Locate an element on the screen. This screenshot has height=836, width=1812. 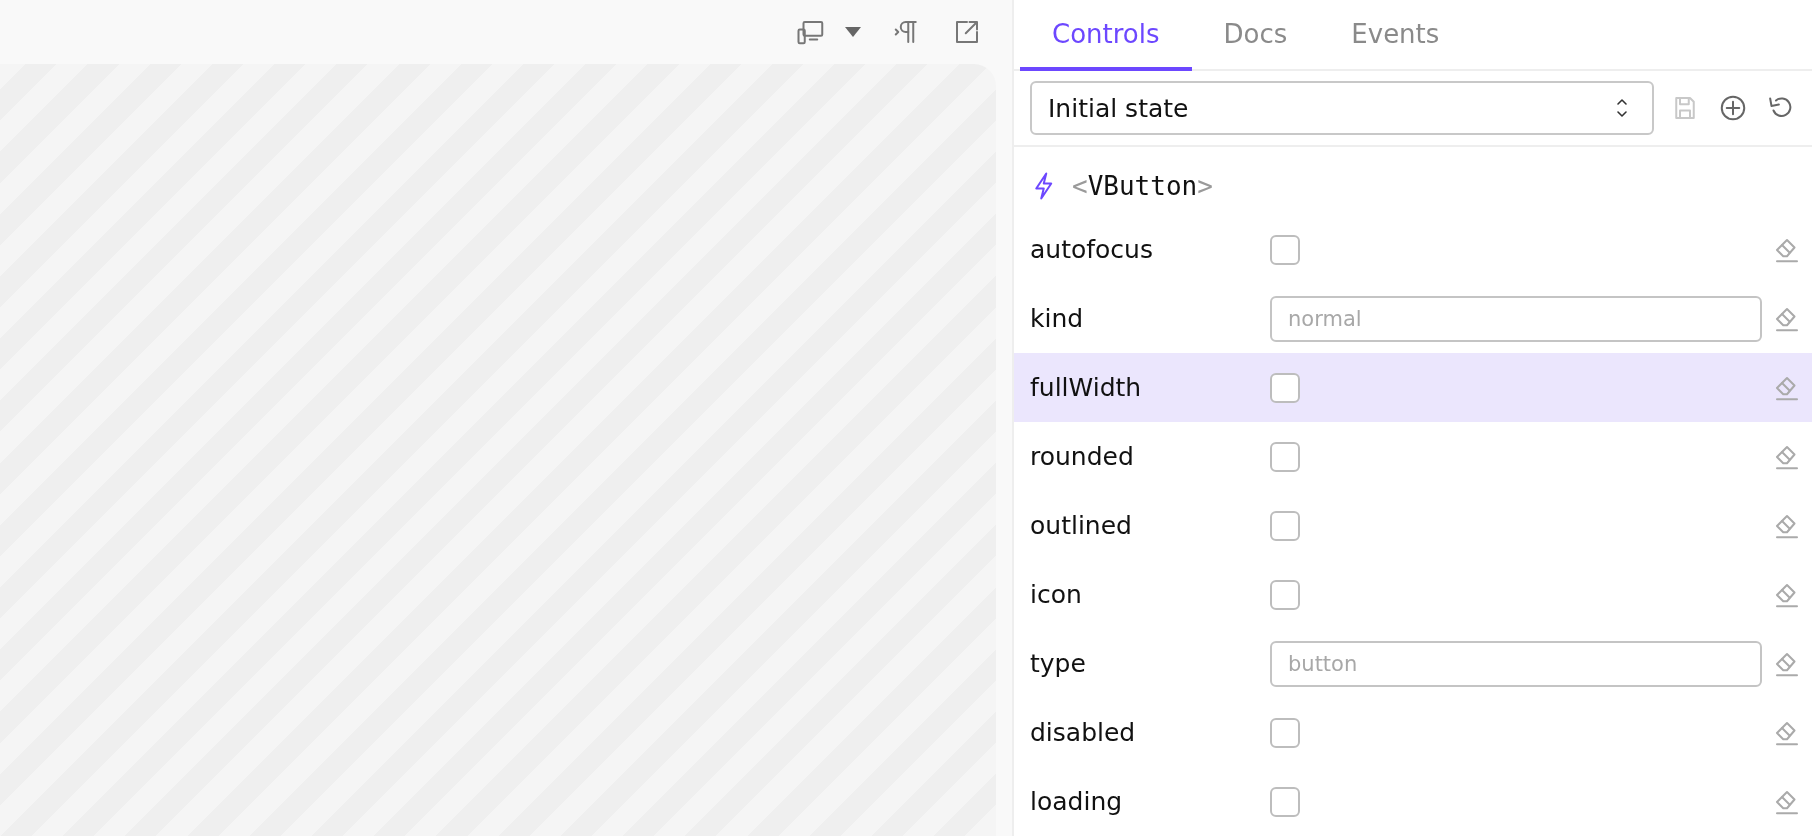
prop-label: rounded is located at coordinates (1082, 456).